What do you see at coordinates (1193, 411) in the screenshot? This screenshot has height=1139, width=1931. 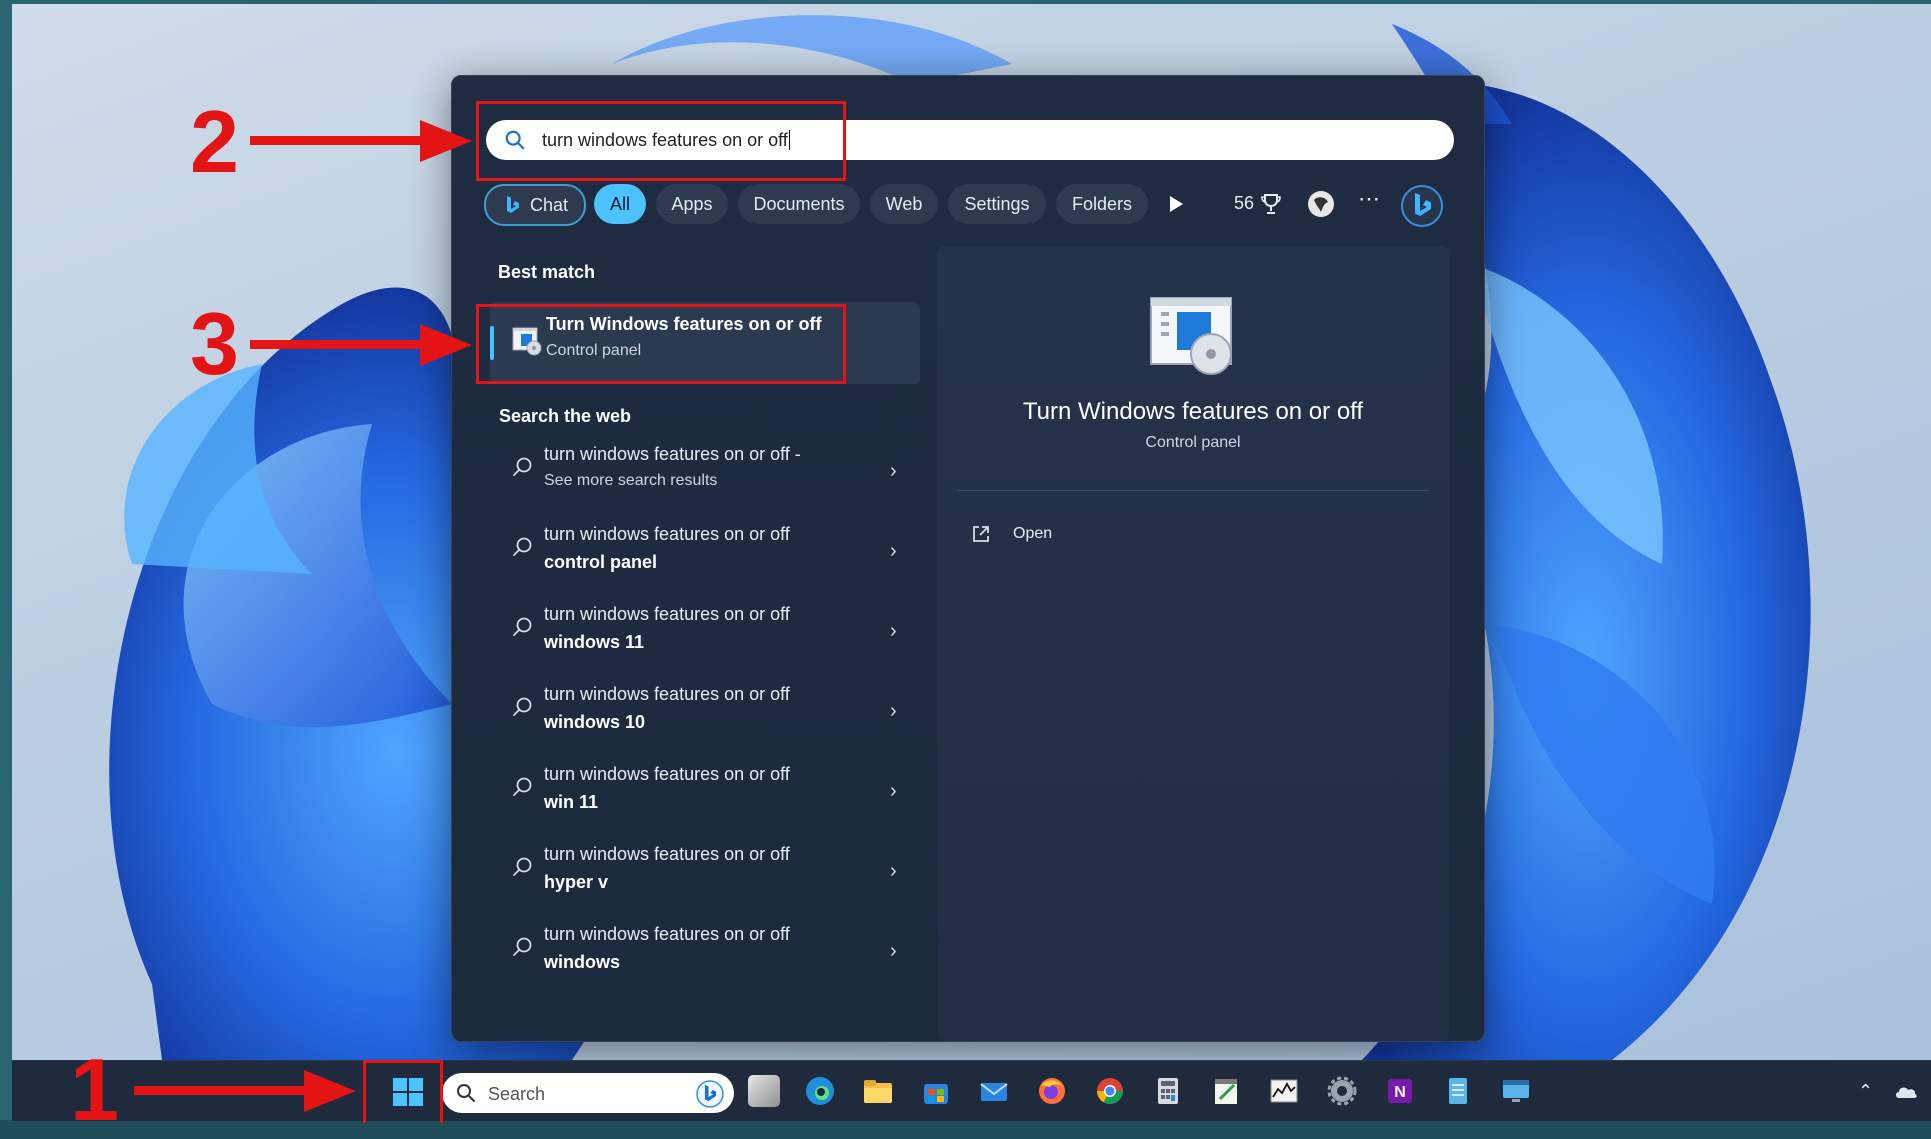 I see `preview-title: Turn Windows features on or off` at bounding box center [1193, 411].